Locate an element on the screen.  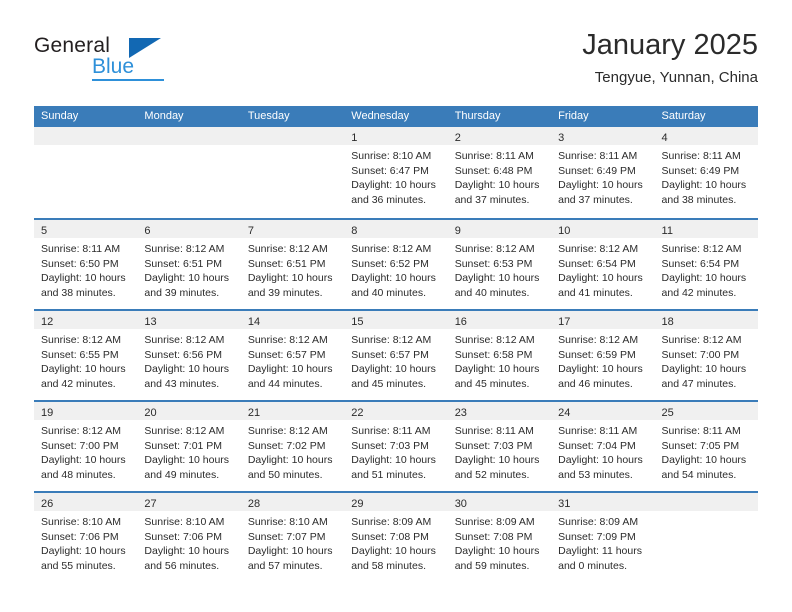
day-number-strip: 30 is located at coordinates (499, 502).